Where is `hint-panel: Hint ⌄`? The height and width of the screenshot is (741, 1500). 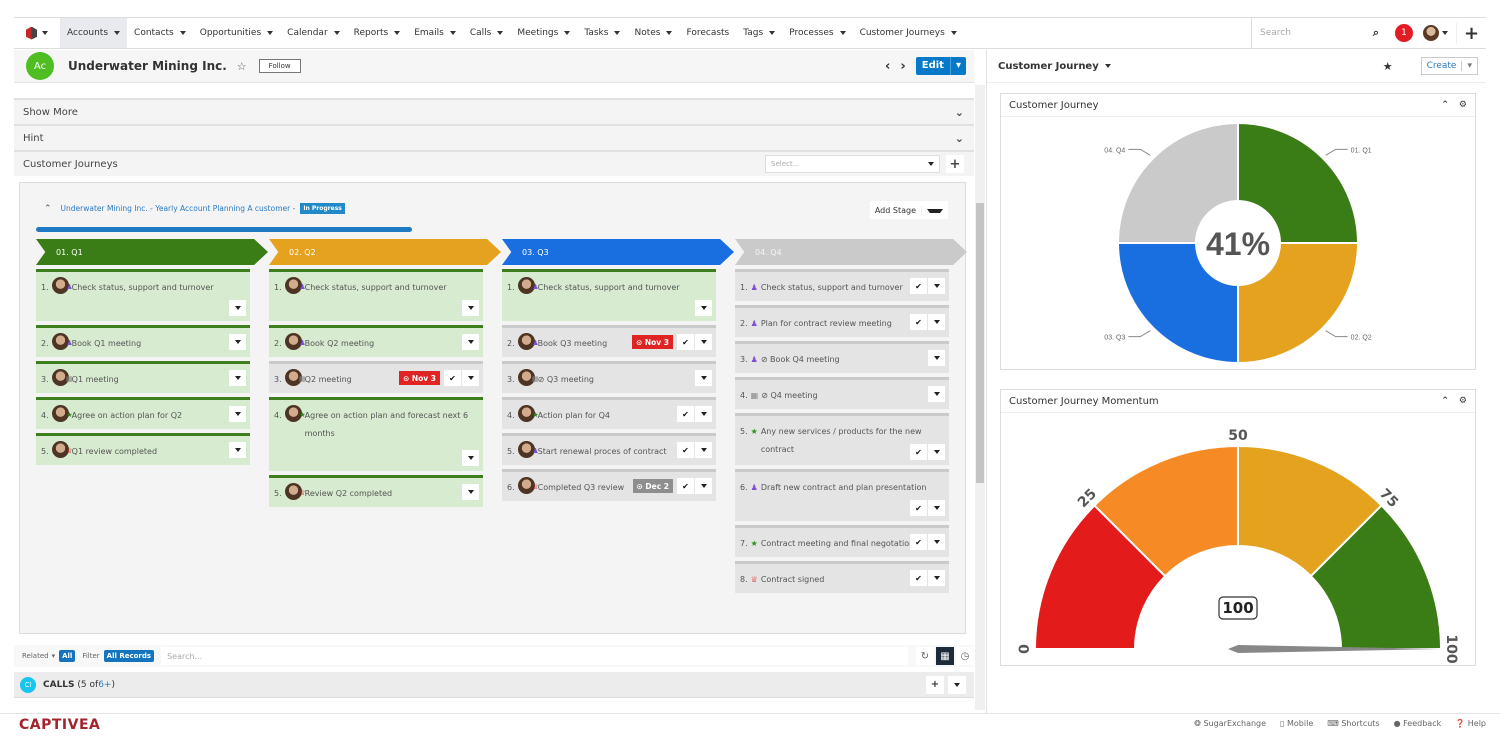 hint-panel: Hint ⌄ is located at coordinates (494, 137).